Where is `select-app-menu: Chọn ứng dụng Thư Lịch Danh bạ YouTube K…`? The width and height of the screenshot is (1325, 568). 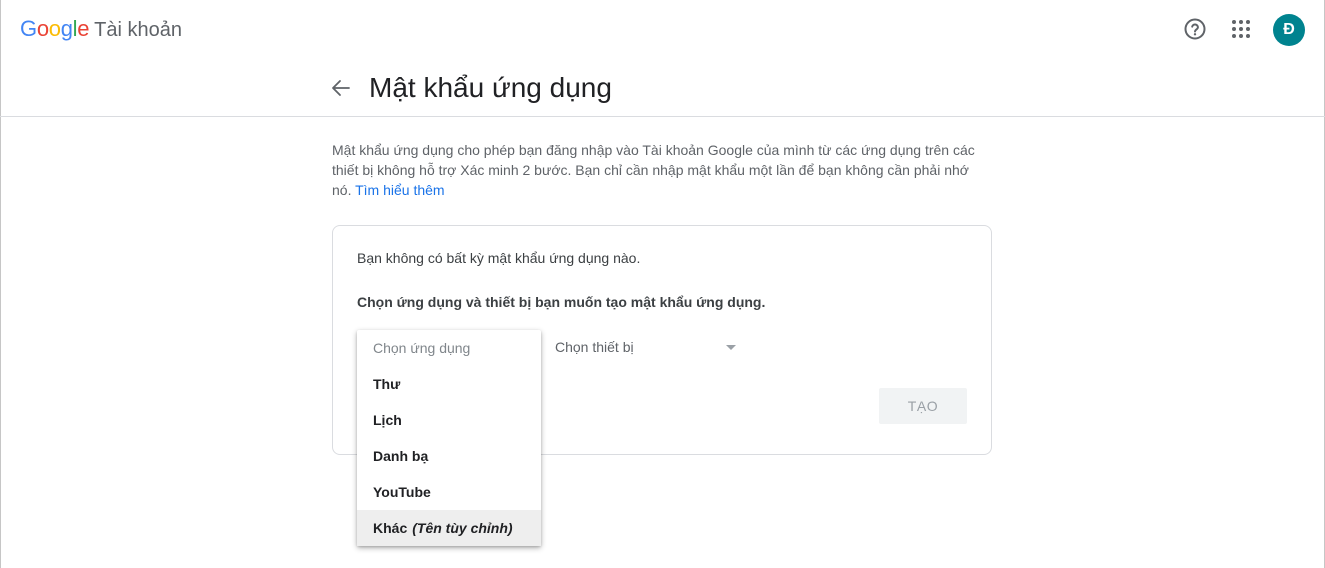
select-app-menu: Chọn ứng dụng Thư Lịch Danh bạ YouTube K… is located at coordinates (449, 438).